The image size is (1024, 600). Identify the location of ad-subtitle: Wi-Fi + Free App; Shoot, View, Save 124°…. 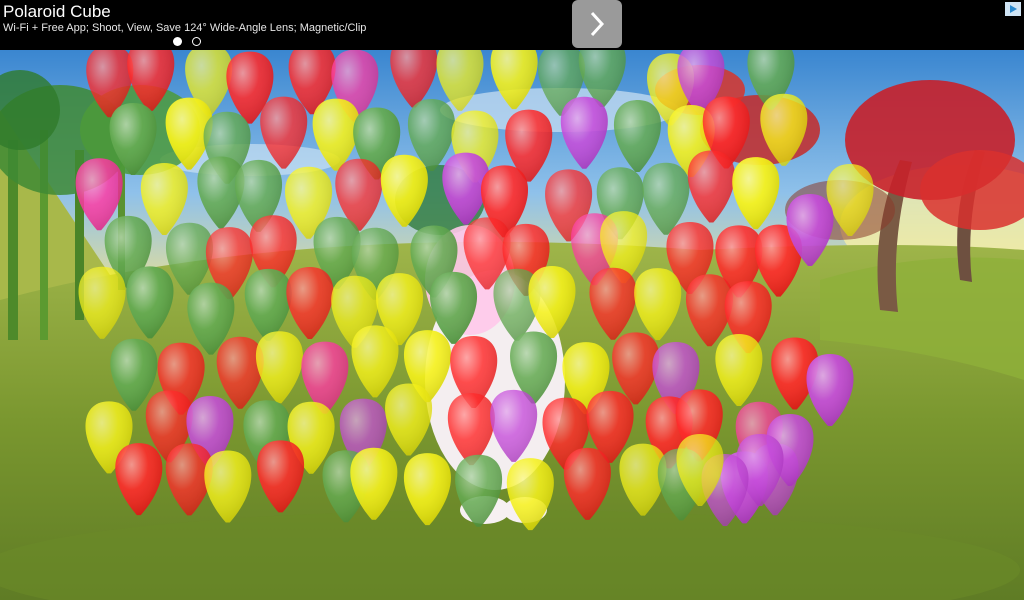
(184, 28).